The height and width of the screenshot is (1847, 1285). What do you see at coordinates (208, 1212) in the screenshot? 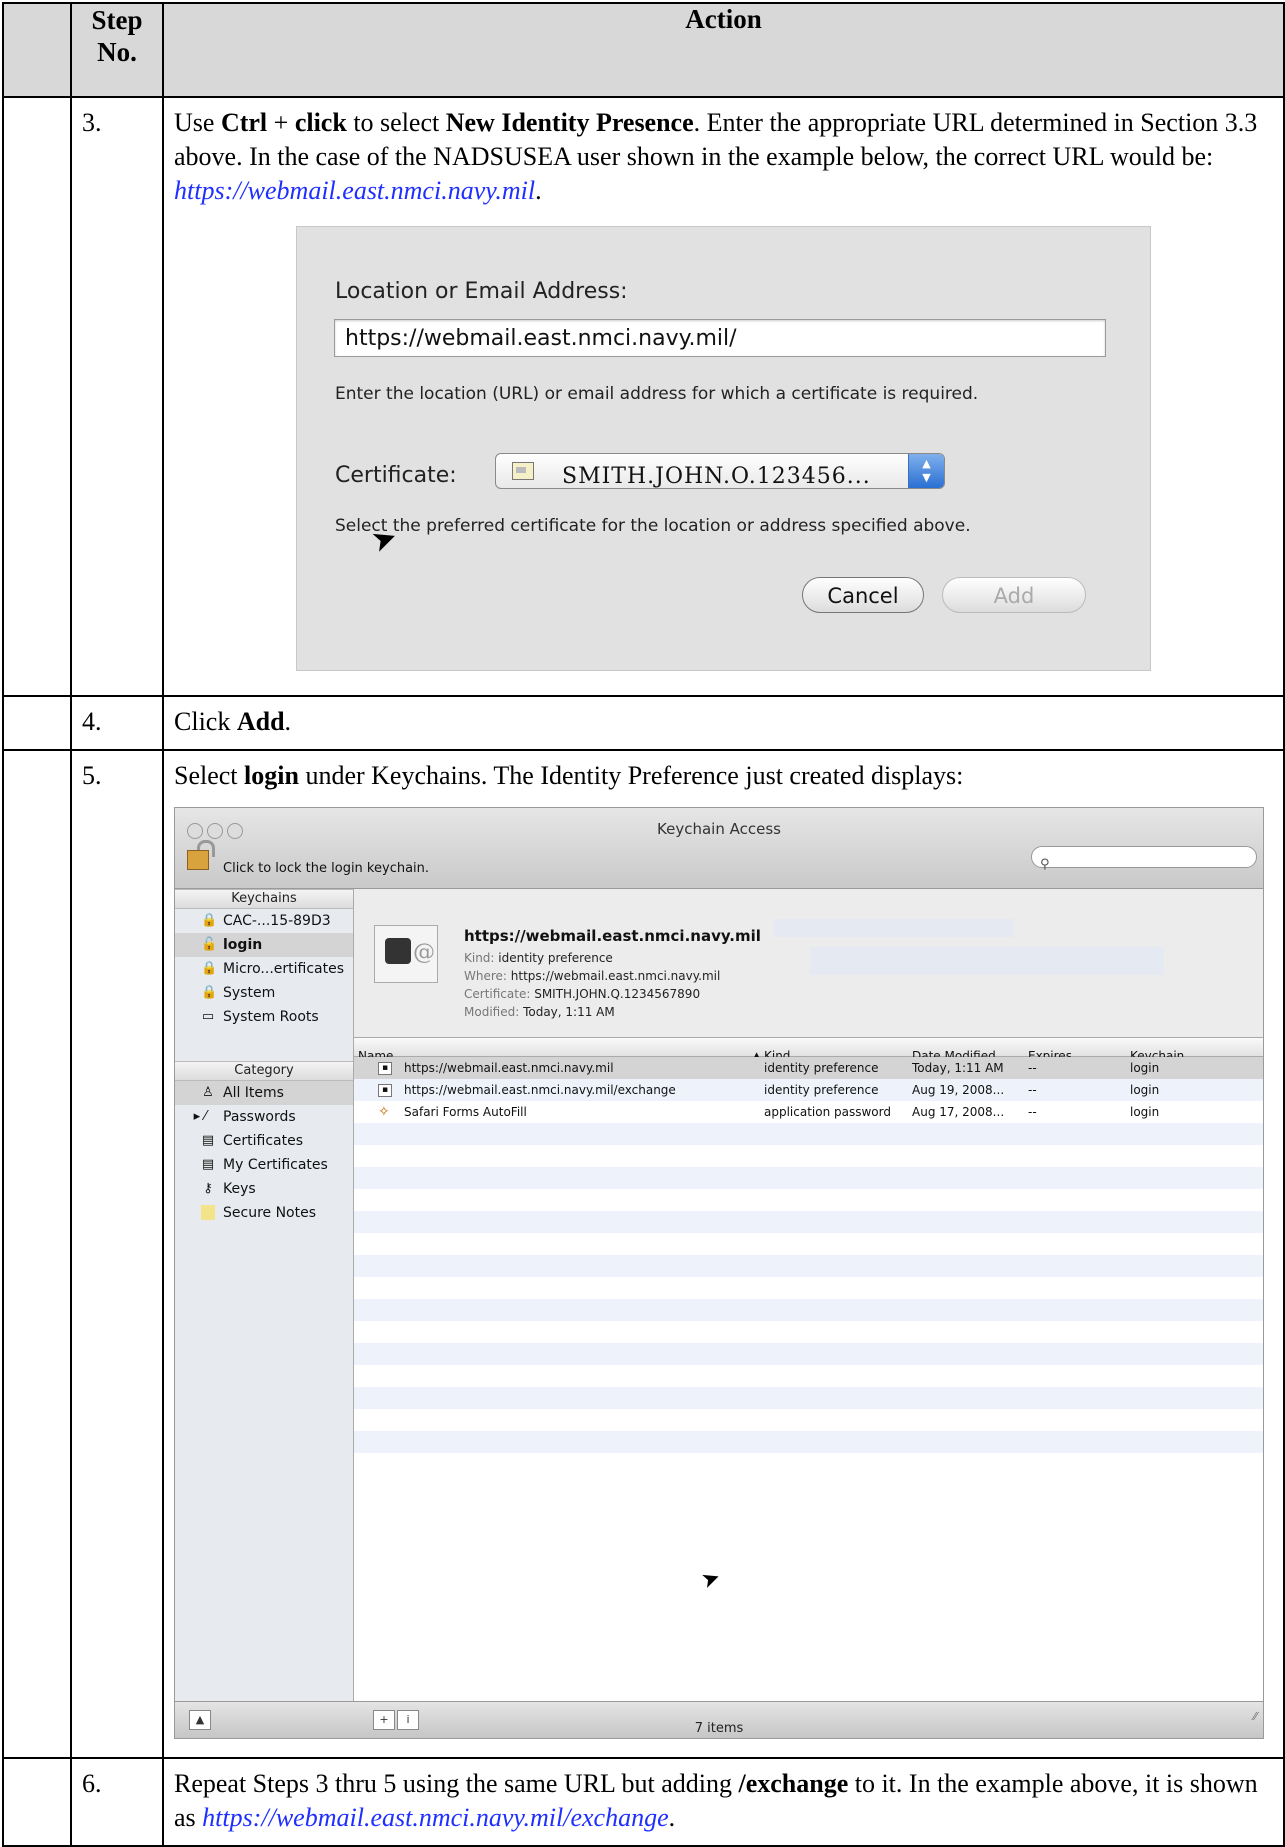
I see `note-icon` at bounding box center [208, 1212].